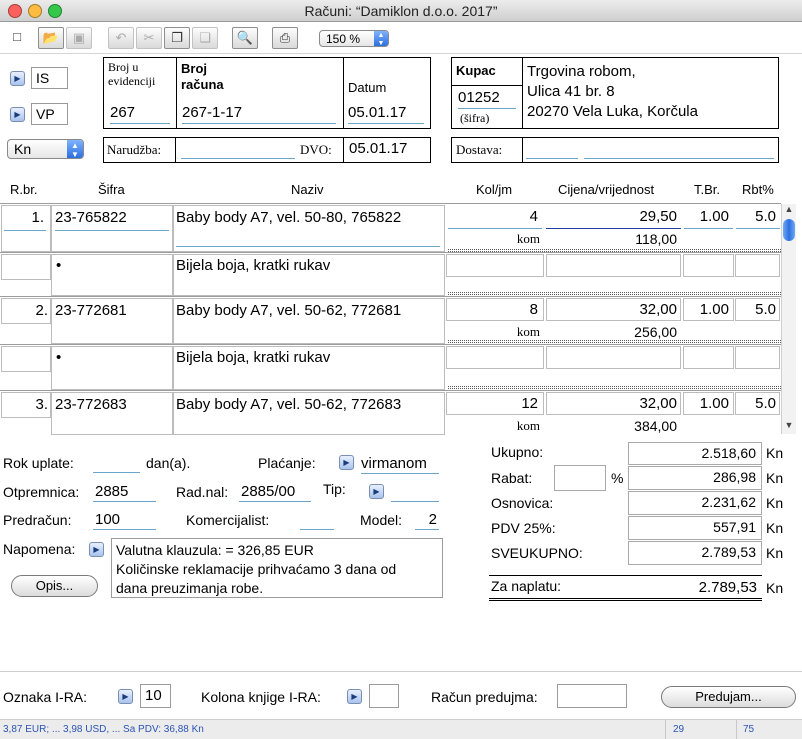 The width and height of the screenshot is (802, 739). I want to click on currency-value: Kn, so click(23, 149).